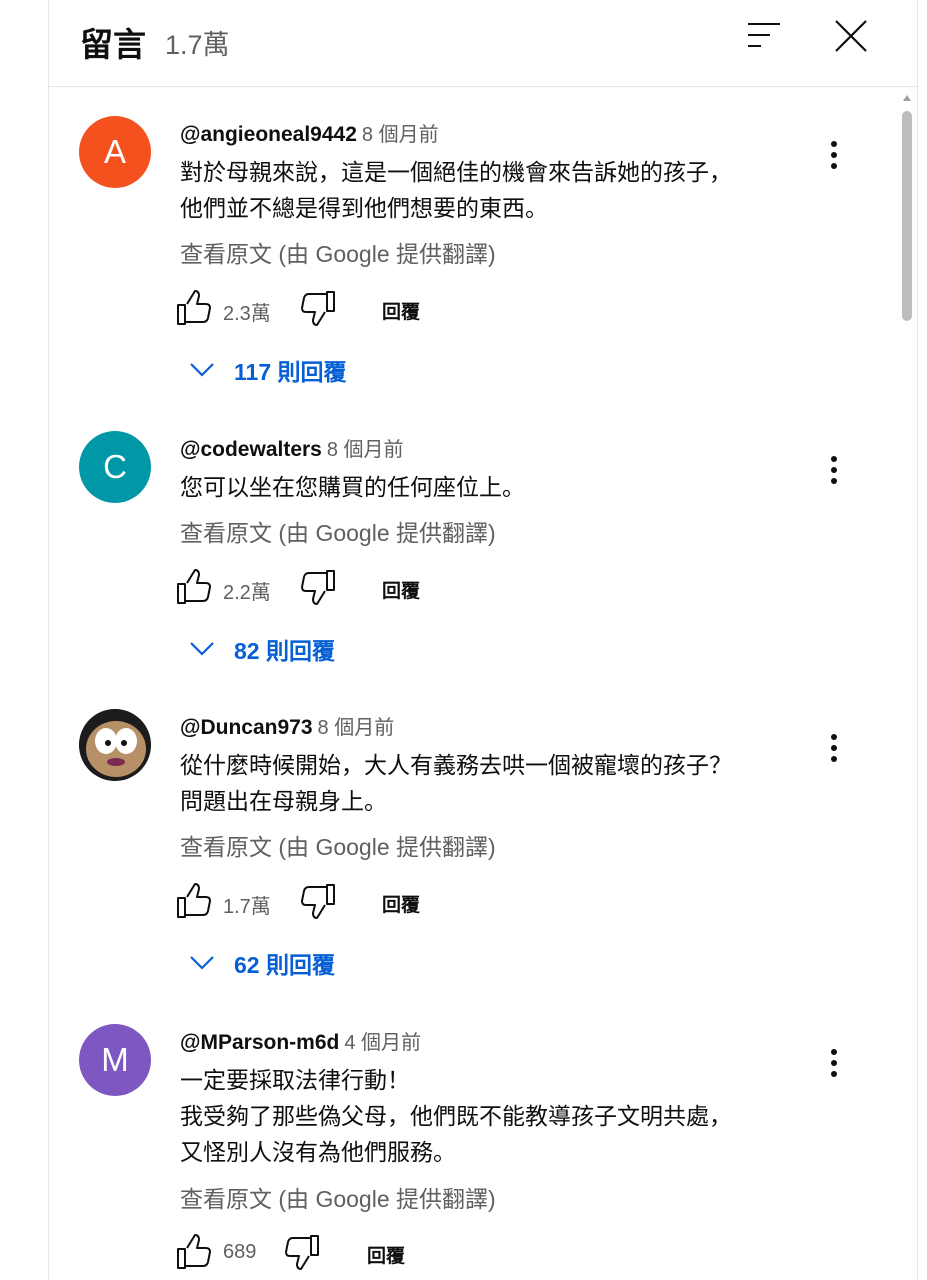  I want to click on comment-text-line: 一定要採取法律行動！, so click(295, 1080).